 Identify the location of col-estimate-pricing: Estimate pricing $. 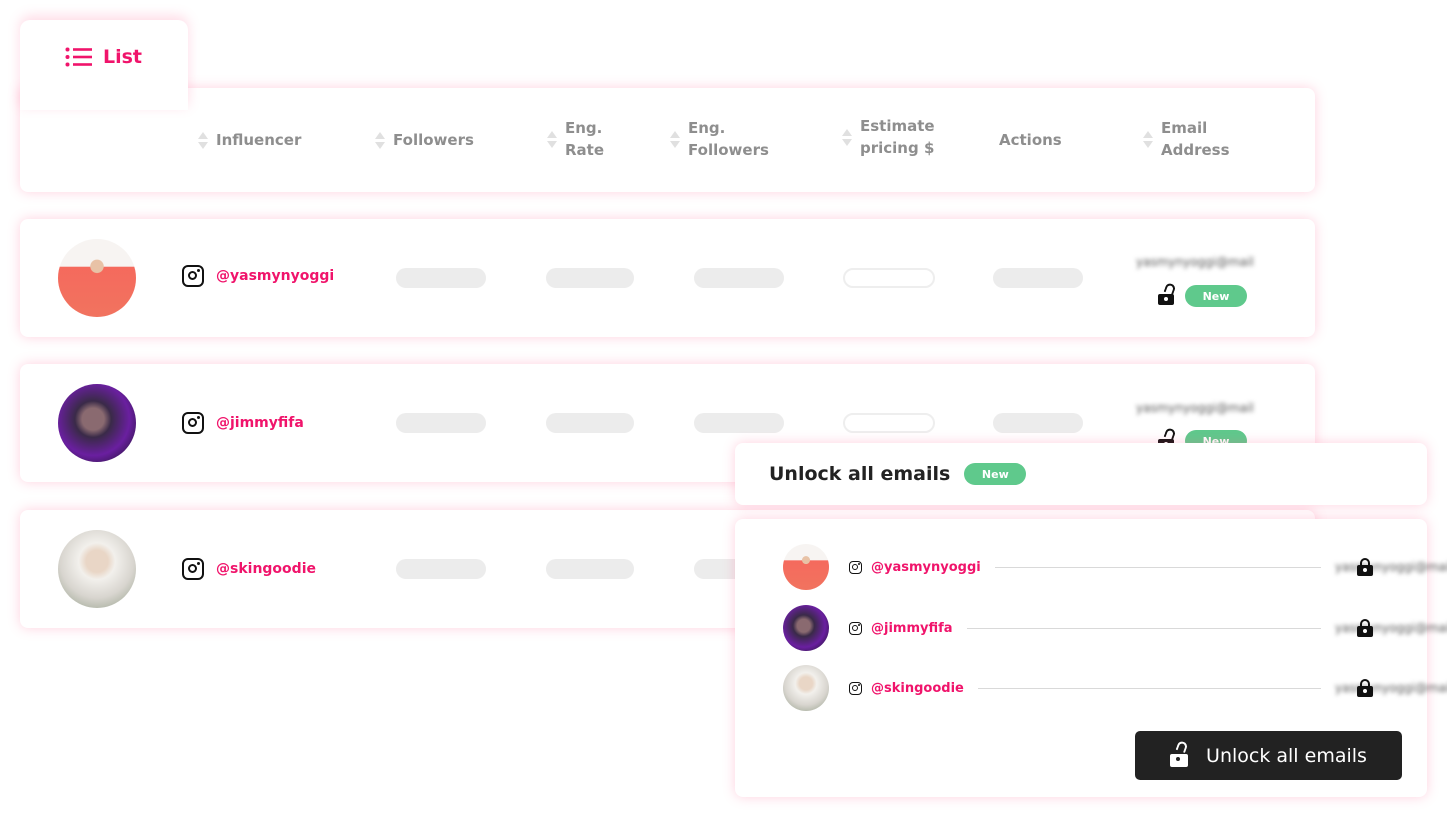
(888, 137).